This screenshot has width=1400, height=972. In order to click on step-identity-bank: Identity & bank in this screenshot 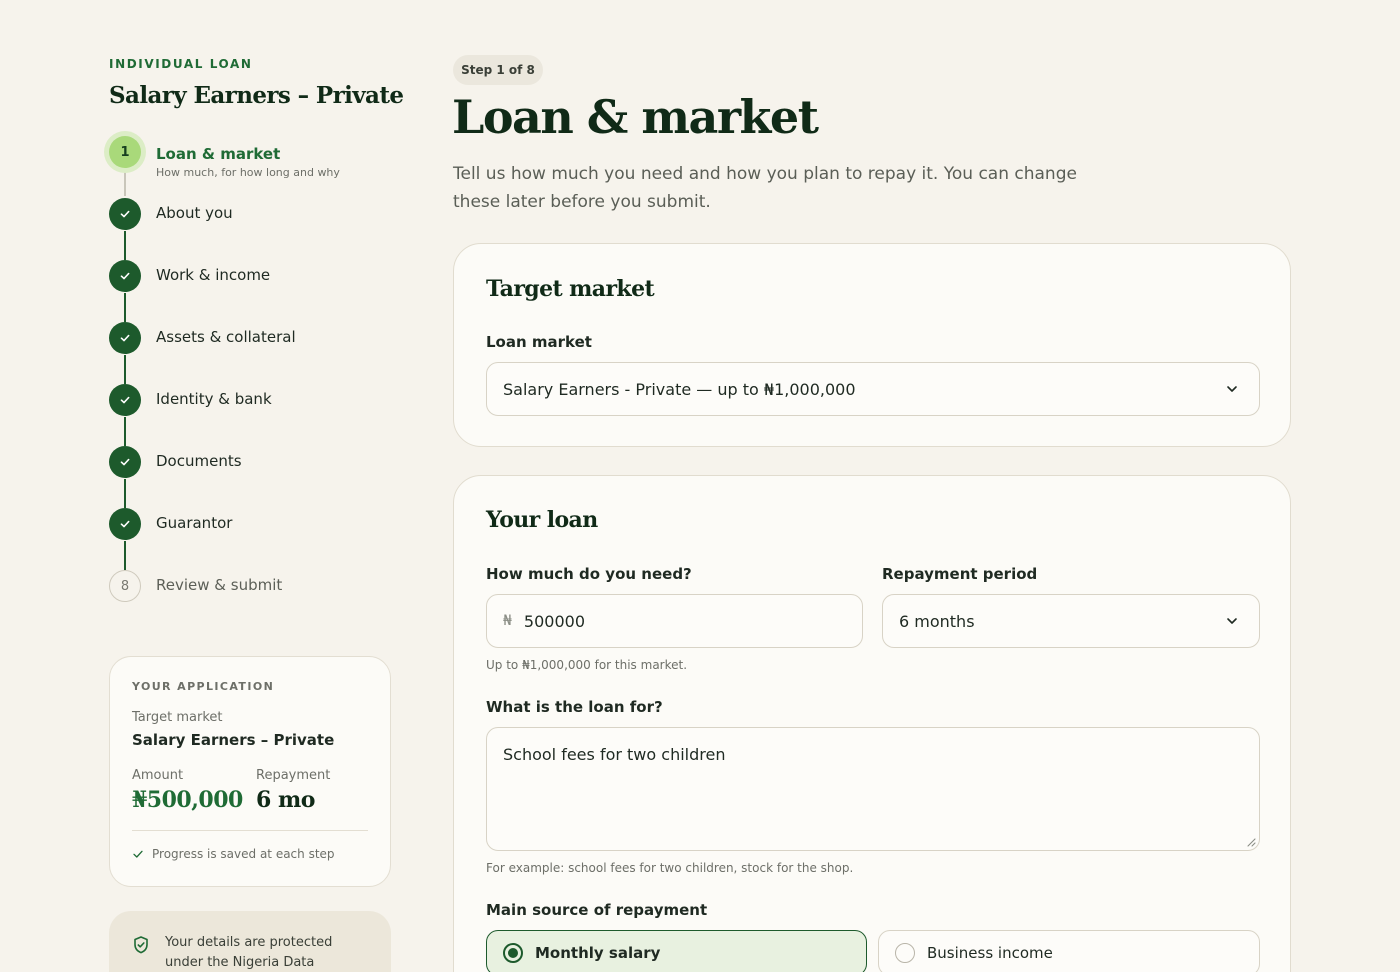, I will do `click(250, 404)`.